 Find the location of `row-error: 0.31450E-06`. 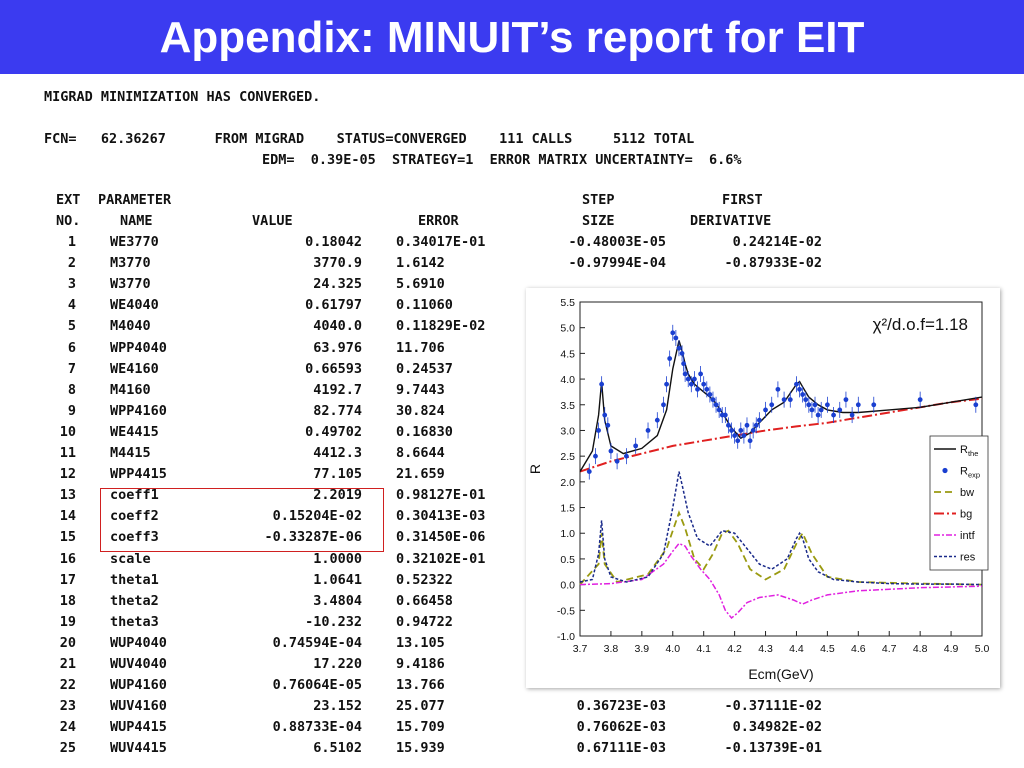

row-error: 0.31450E-06 is located at coordinates (441, 537).